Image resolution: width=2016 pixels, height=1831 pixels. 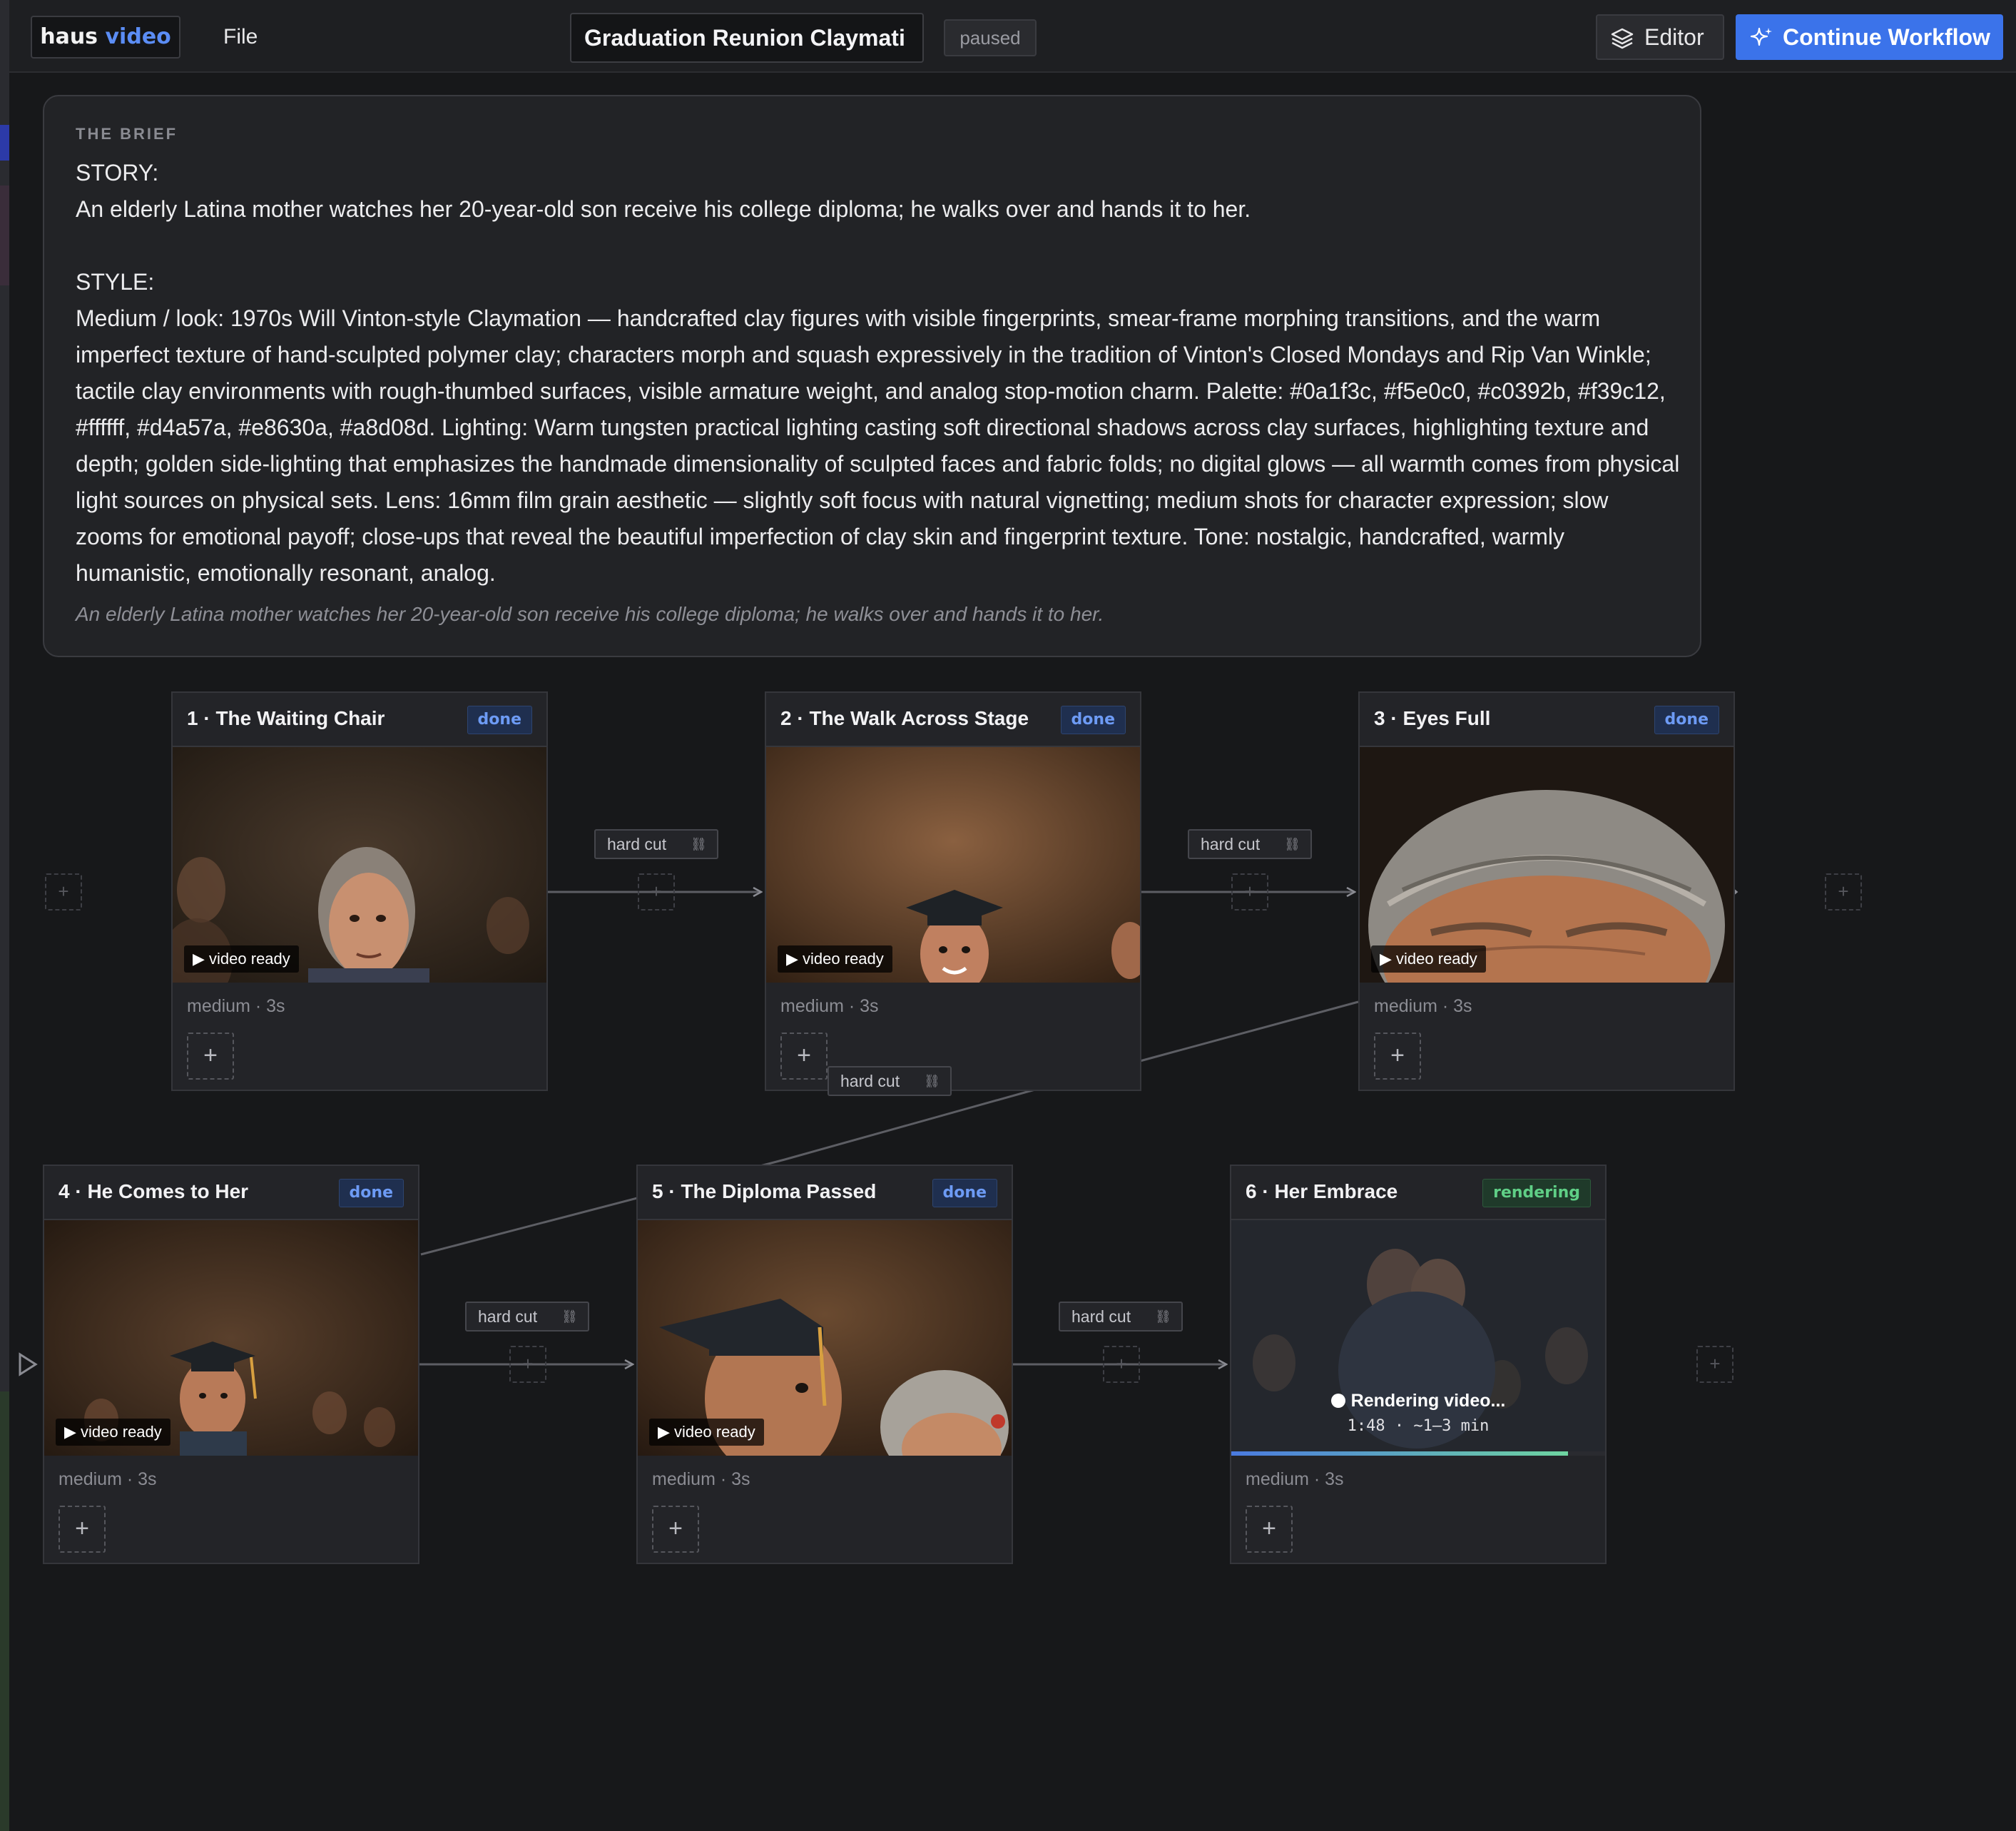 I want to click on insert-shot-4-5-button: +, so click(x=527, y=1364).